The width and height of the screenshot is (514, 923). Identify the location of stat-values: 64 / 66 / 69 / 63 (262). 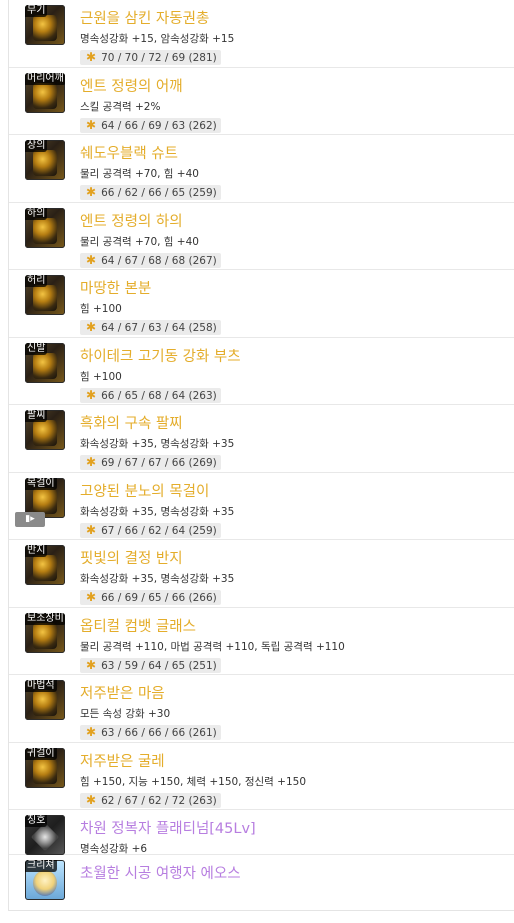
(159, 125).